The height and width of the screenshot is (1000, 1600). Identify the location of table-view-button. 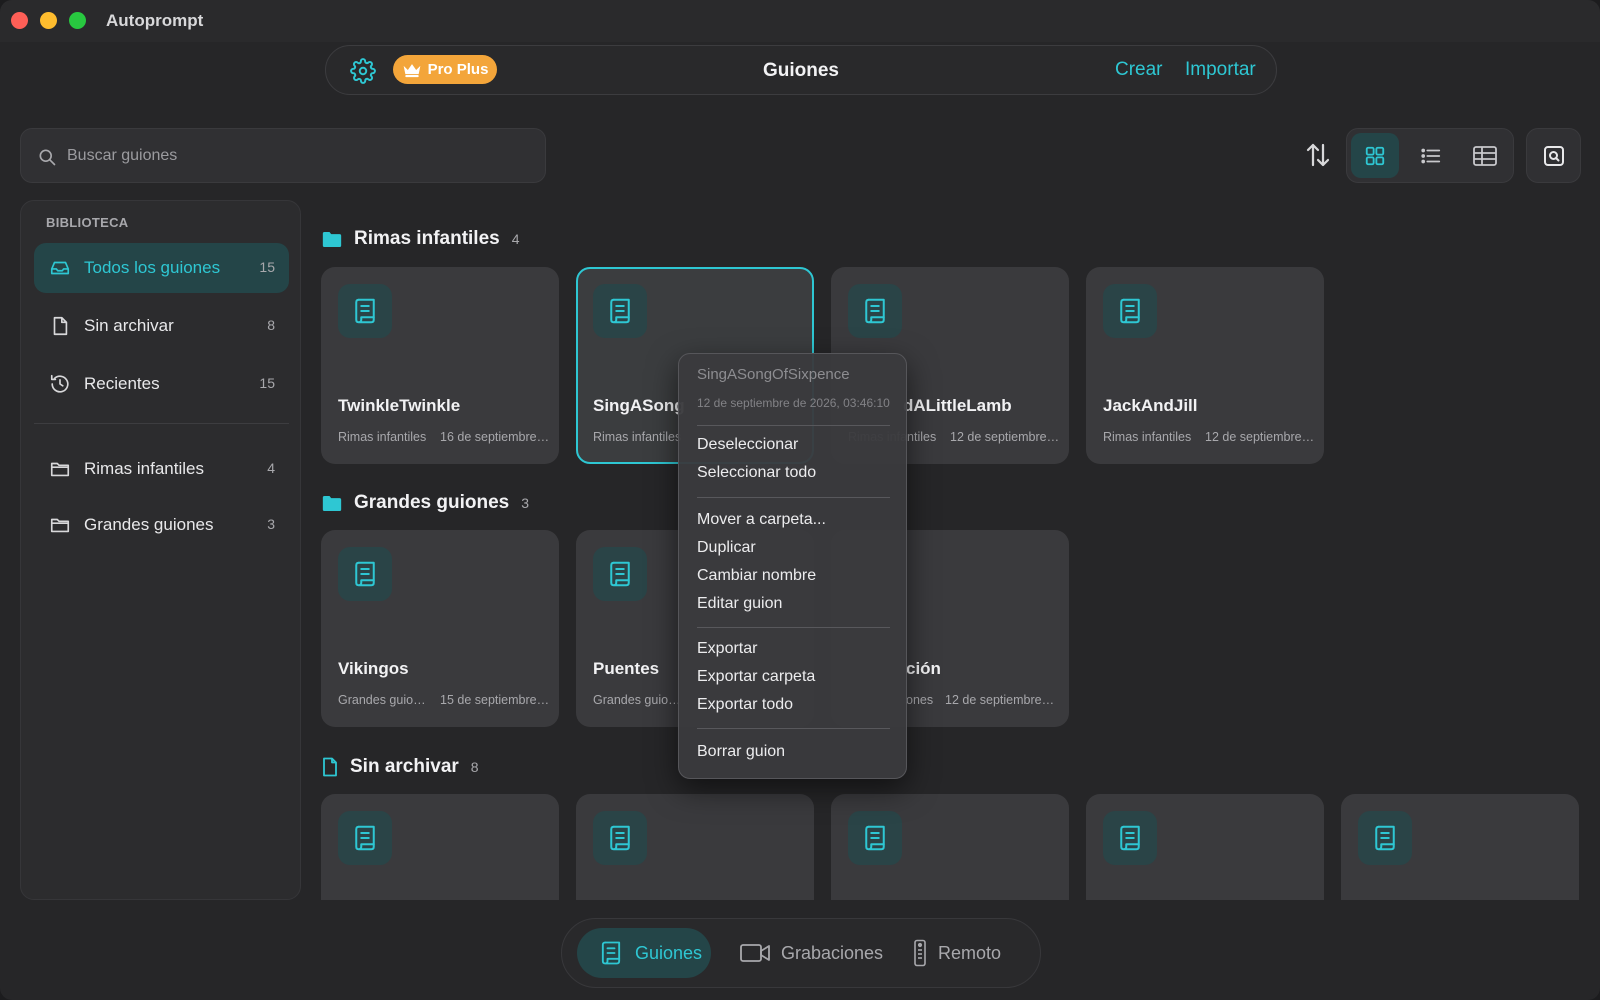
(1485, 155).